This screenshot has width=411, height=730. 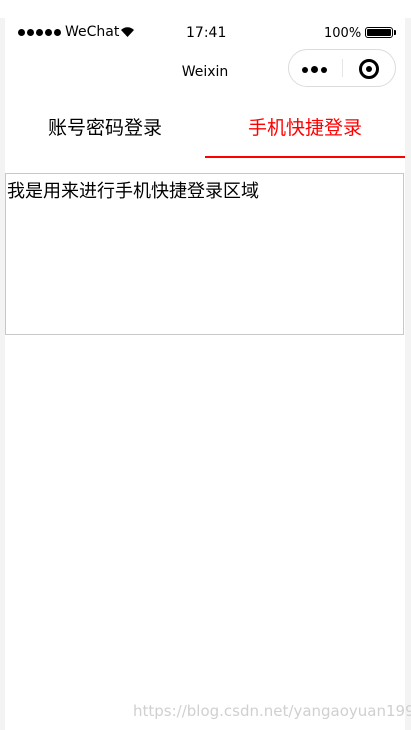 What do you see at coordinates (408, 374) in the screenshot?
I see `right-edge` at bounding box center [408, 374].